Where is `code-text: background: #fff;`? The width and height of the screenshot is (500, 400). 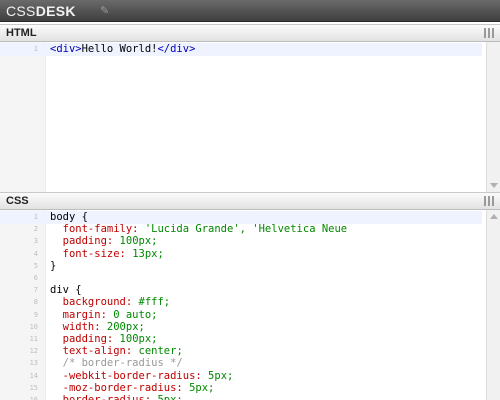
code-text: background: #fff; is located at coordinates (110, 302).